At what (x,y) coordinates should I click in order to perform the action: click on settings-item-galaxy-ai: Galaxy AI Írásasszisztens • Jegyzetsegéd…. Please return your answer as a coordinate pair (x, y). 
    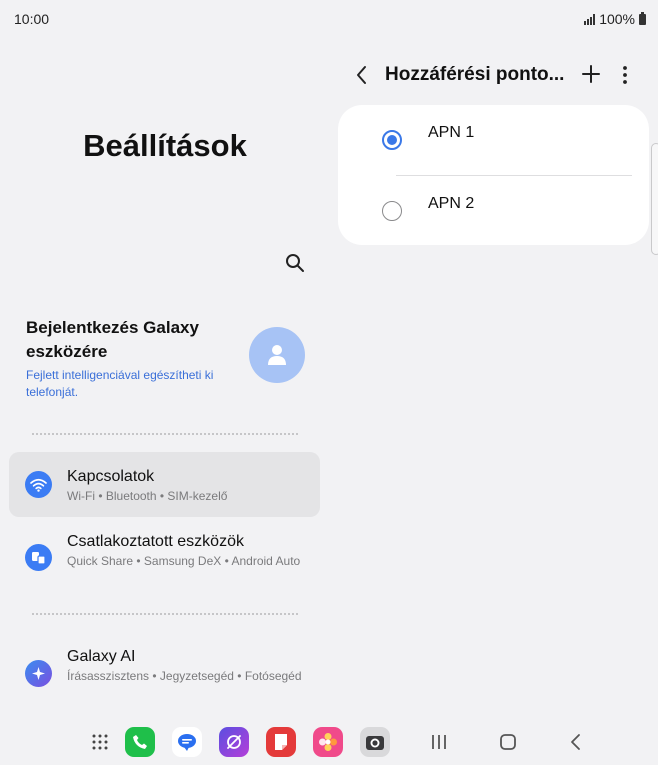
    Looking at the image, I should click on (164, 664).